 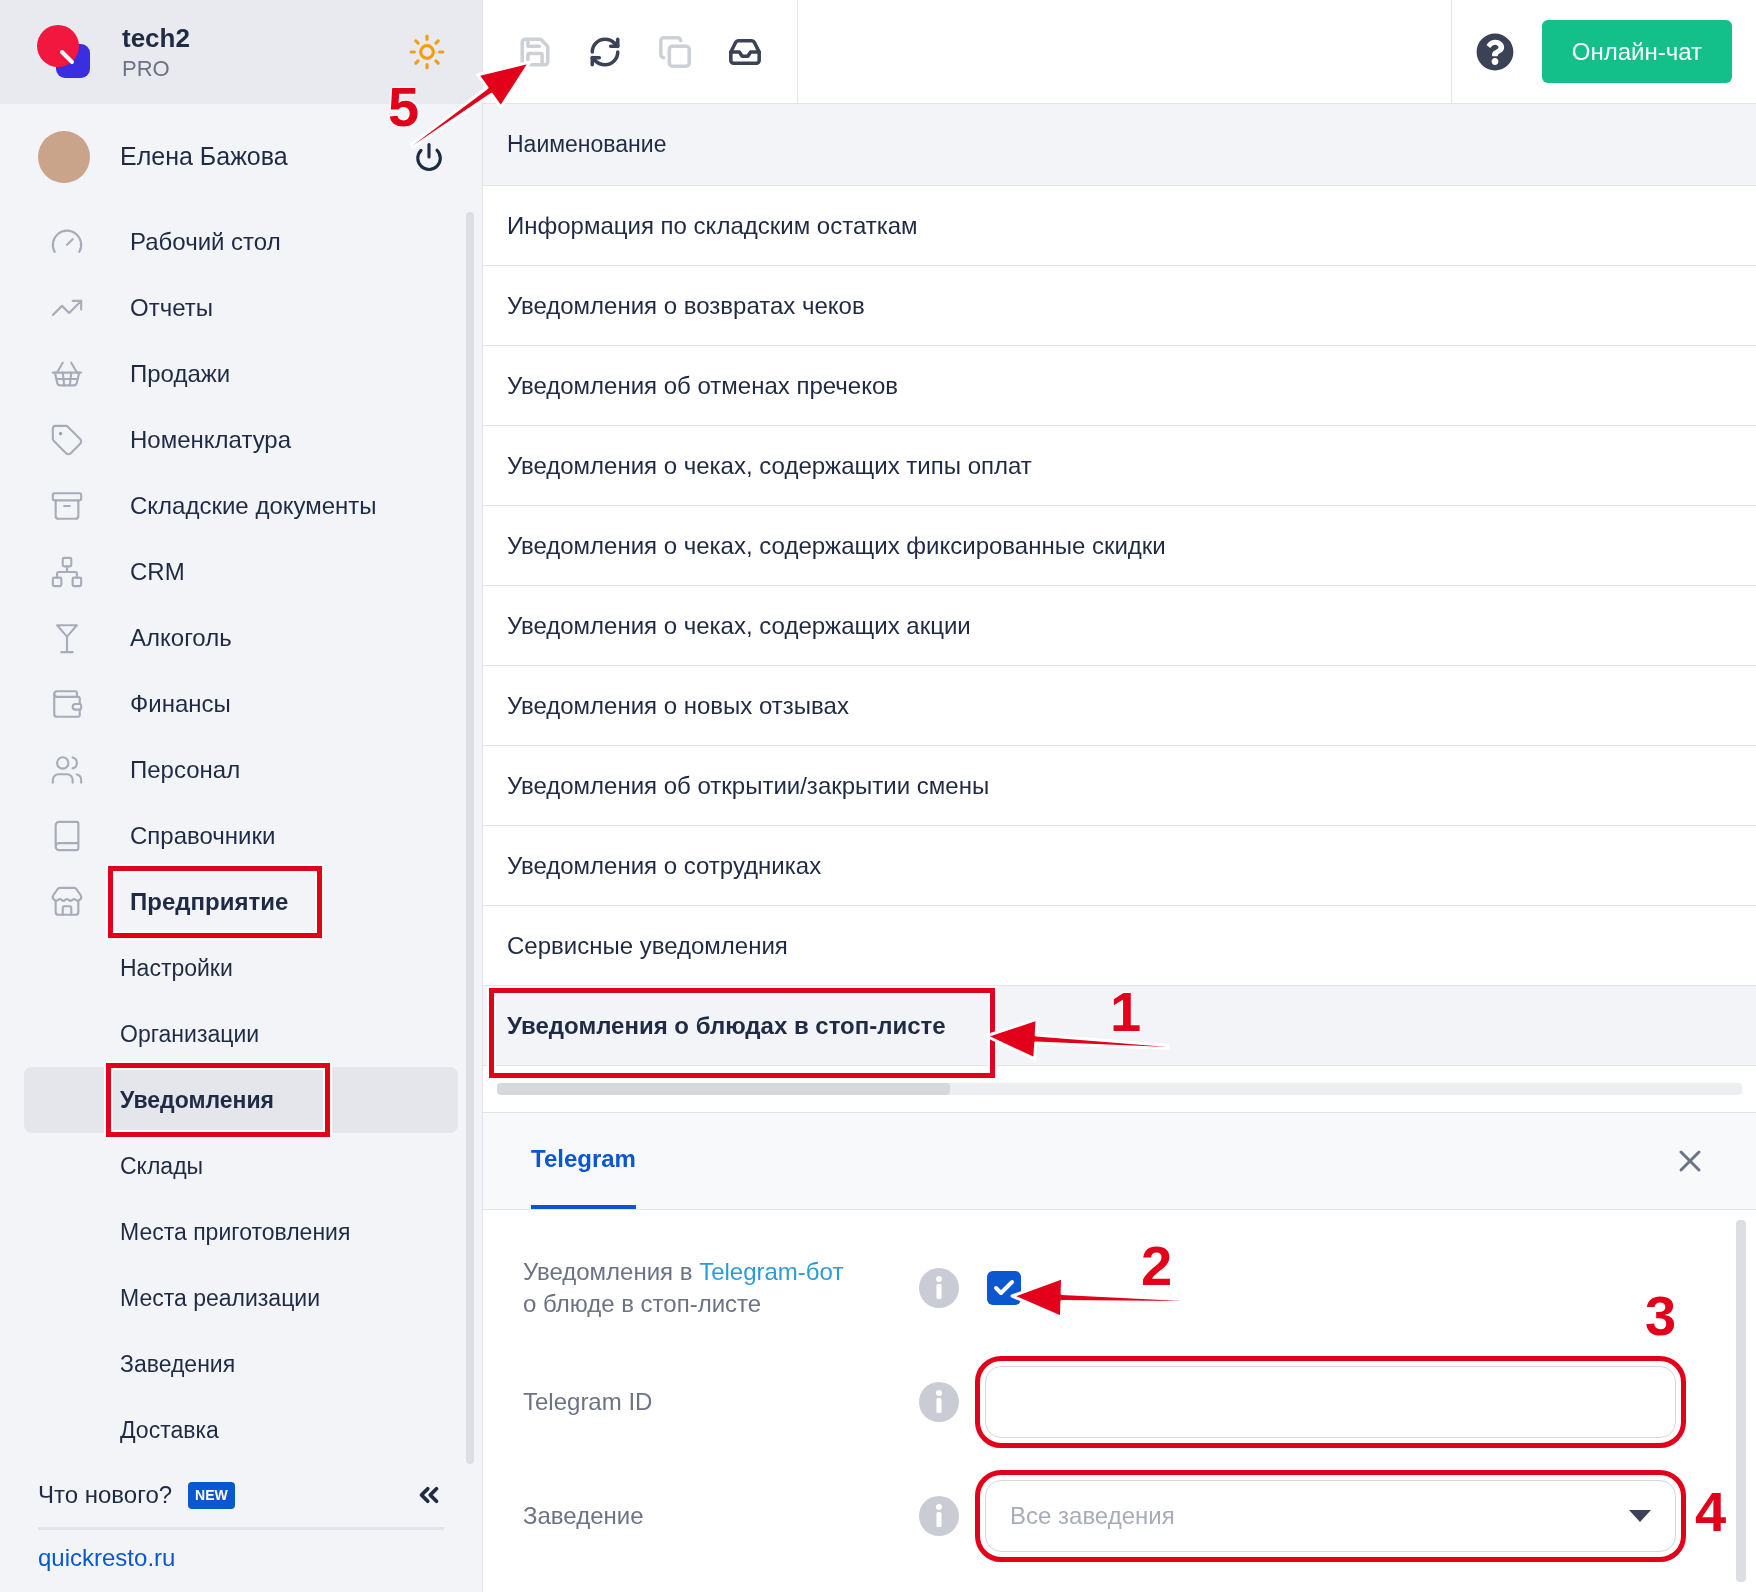 What do you see at coordinates (587, 144) in the screenshot?
I see `column-header: Наименование` at bounding box center [587, 144].